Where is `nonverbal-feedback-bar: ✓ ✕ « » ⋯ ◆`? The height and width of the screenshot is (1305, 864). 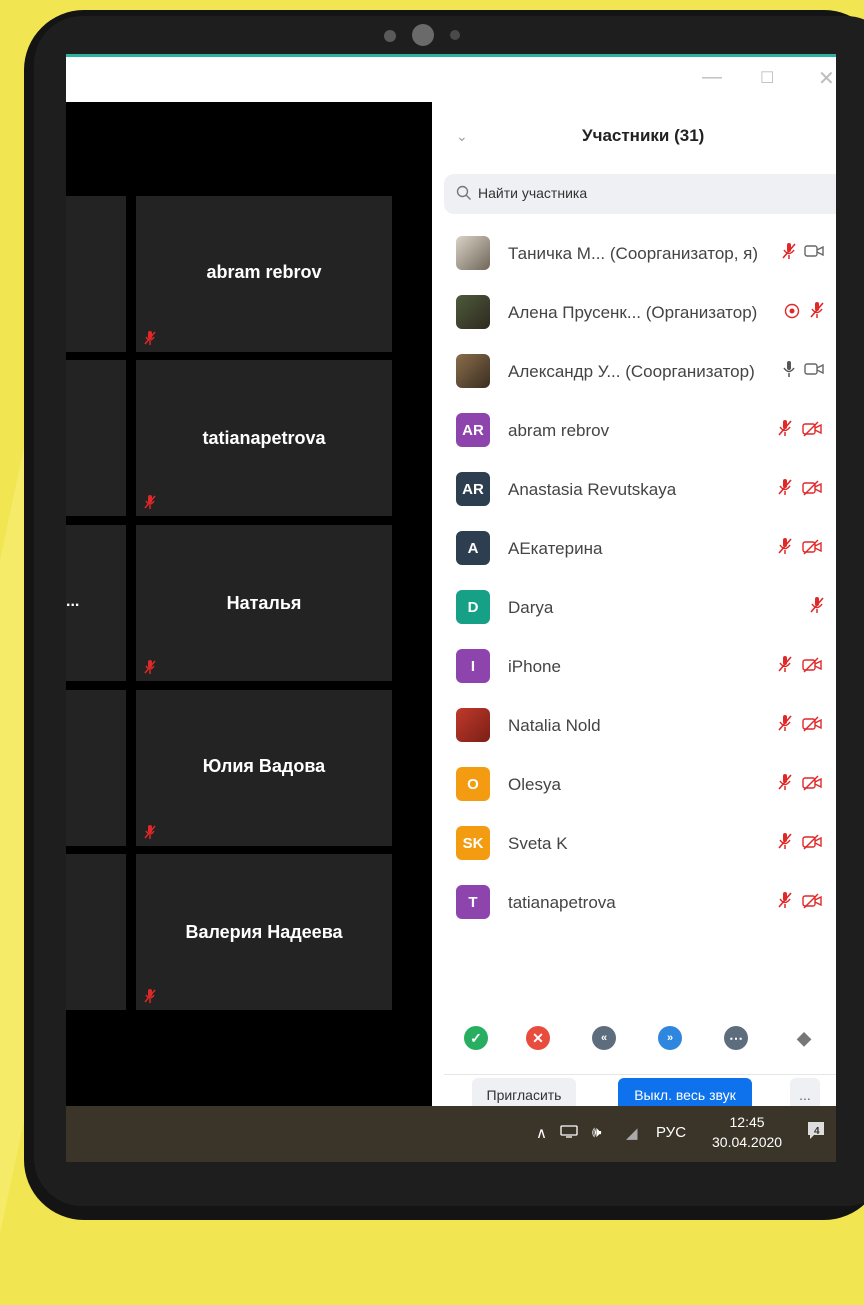 nonverbal-feedback-bar: ✓ ✕ « » ⋯ ◆ is located at coordinates (634, 1039).